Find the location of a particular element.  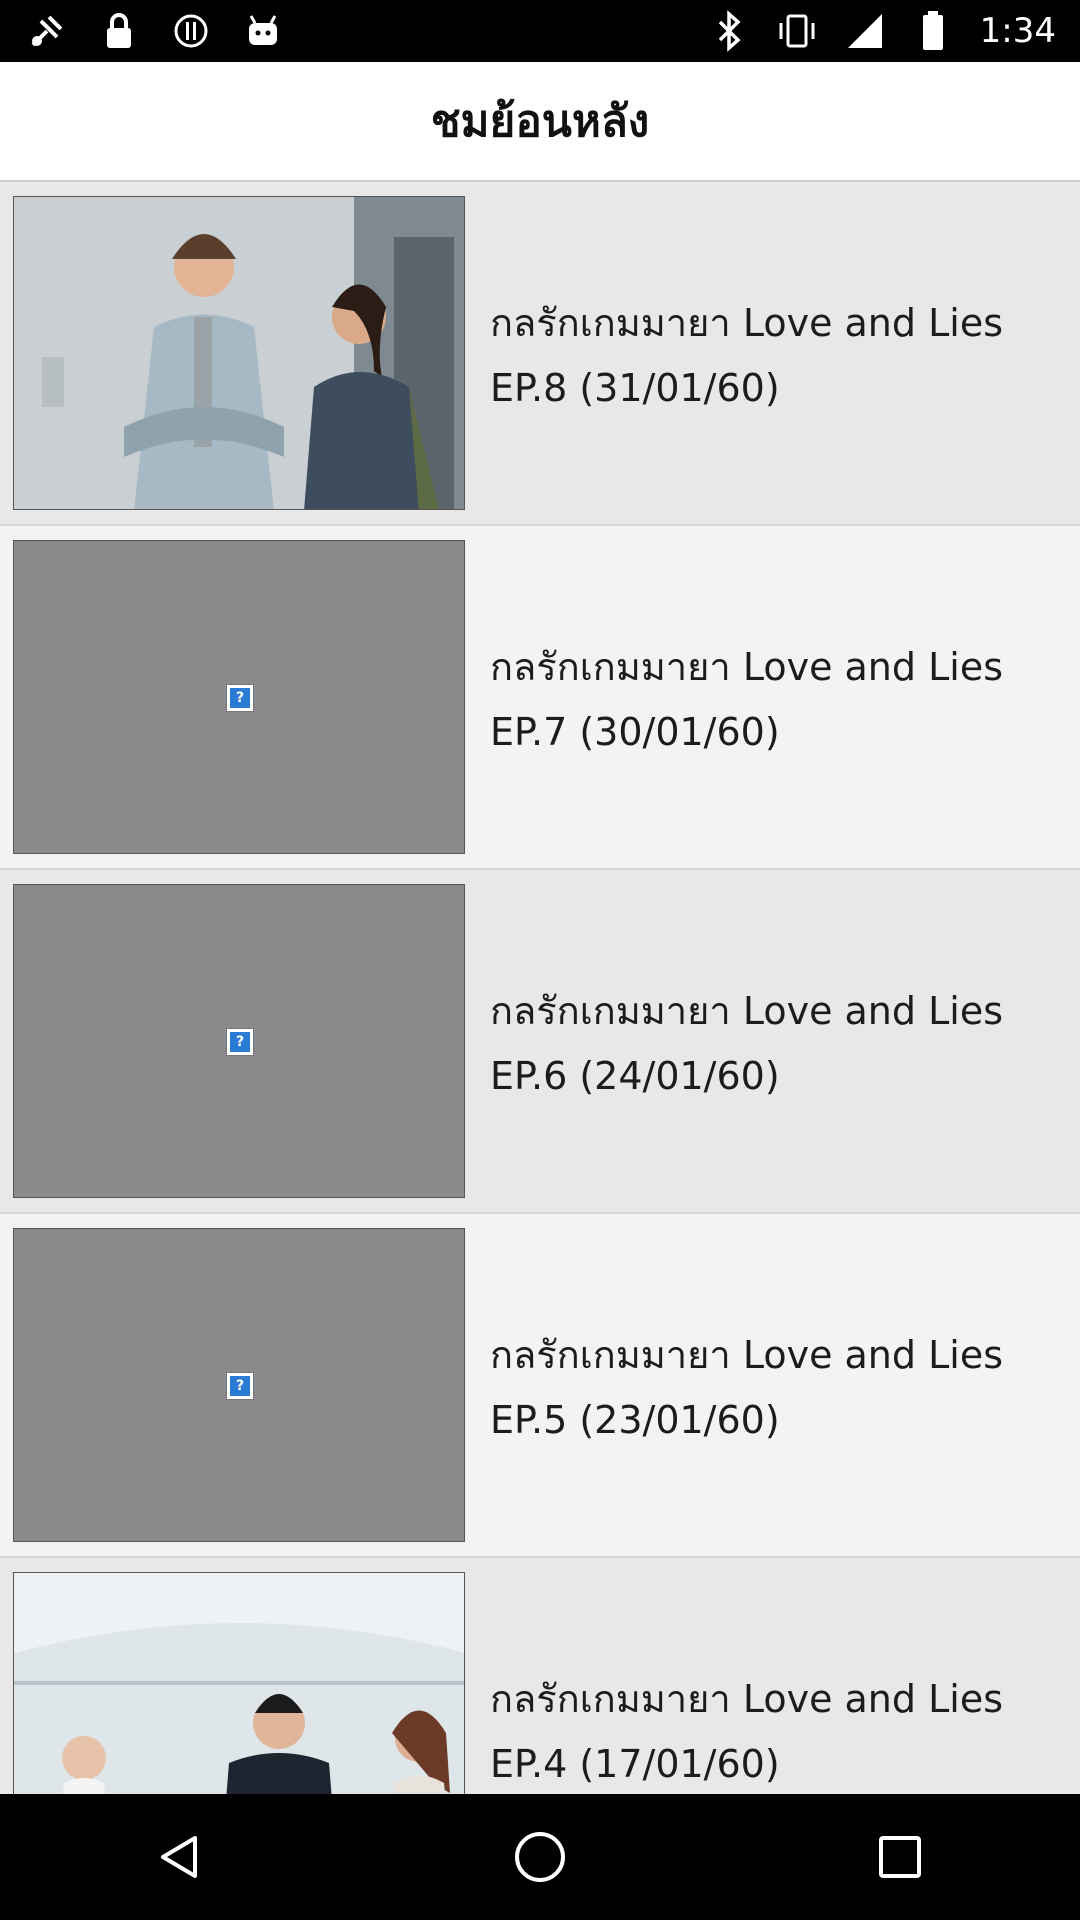

header: ชมย้อนหลัง is located at coordinates (540, 122).